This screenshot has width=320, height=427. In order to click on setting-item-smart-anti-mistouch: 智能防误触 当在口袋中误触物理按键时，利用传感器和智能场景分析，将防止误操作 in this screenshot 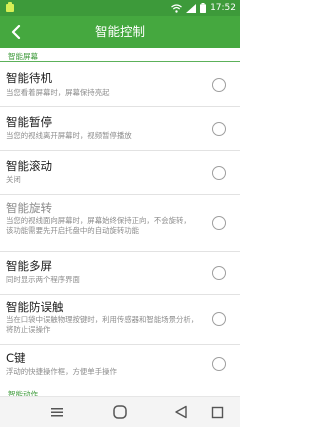, I will do `click(120, 320)`.